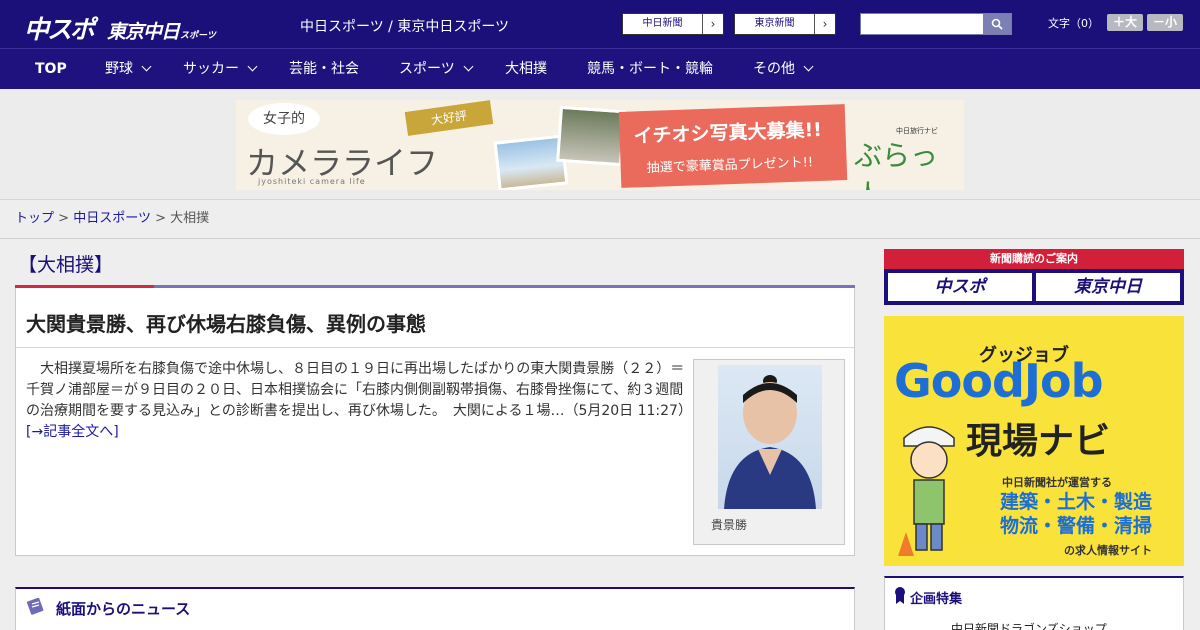  Describe the element at coordinates (226, 322) in the screenshot. I see `article-title: 大関貴景勝、再び休場右膝負傷、異例の事態` at that location.